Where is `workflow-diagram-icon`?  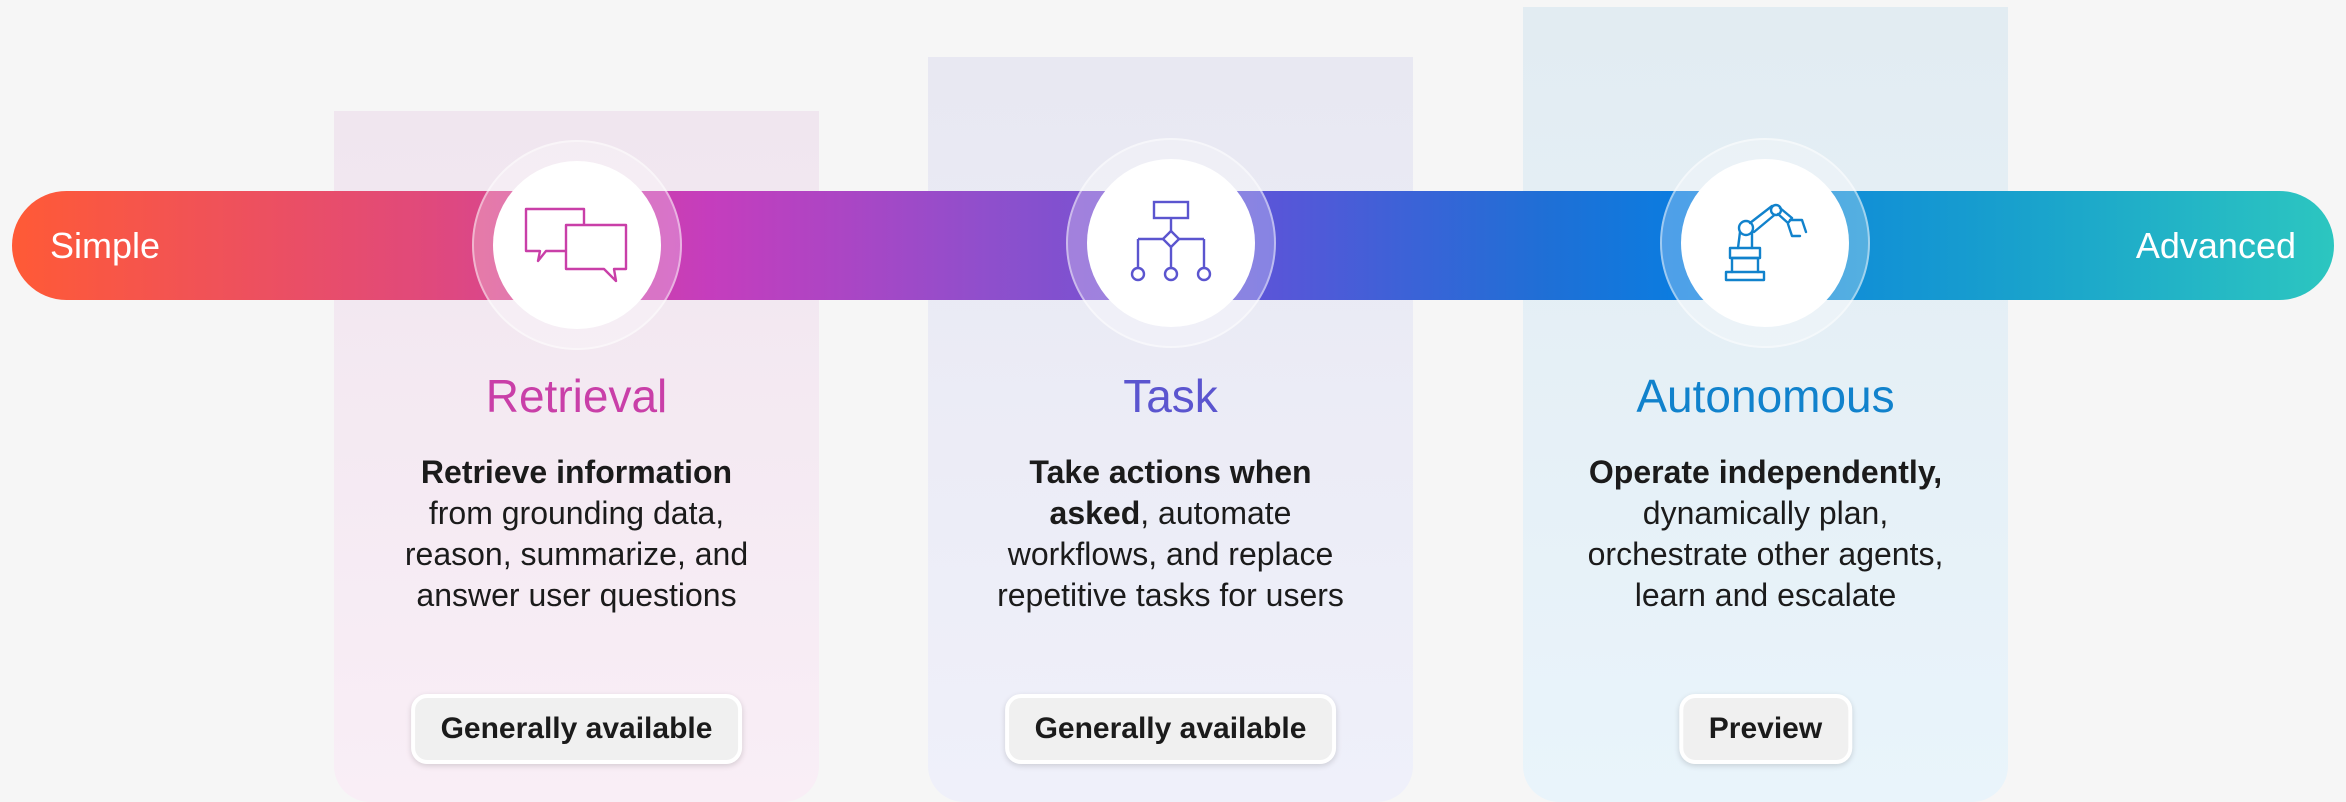 workflow-diagram-icon is located at coordinates (1171, 241).